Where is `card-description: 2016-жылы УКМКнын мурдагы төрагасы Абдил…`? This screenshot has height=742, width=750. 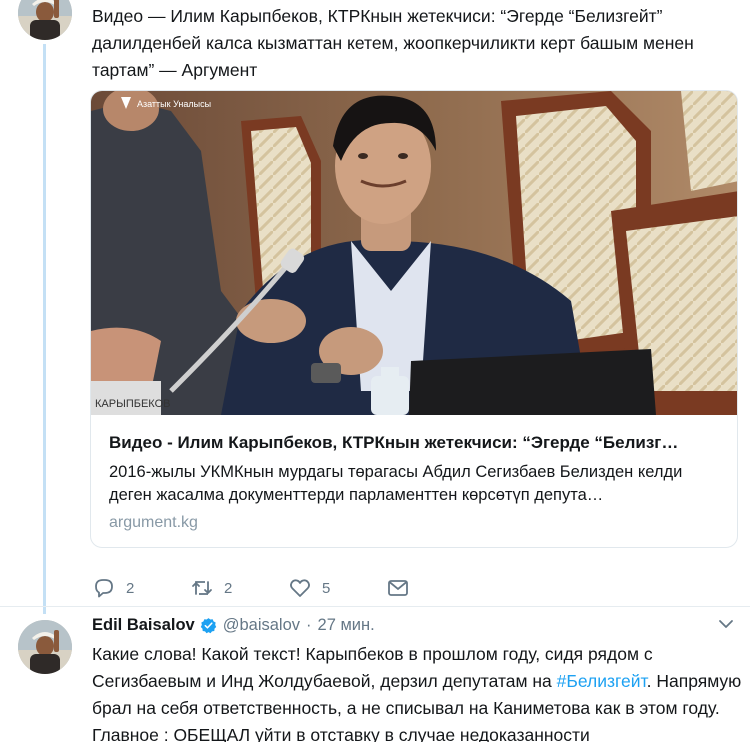 card-description: 2016-жылы УКМКнын мурдагы төрагасы Абдил… is located at coordinates (396, 483).